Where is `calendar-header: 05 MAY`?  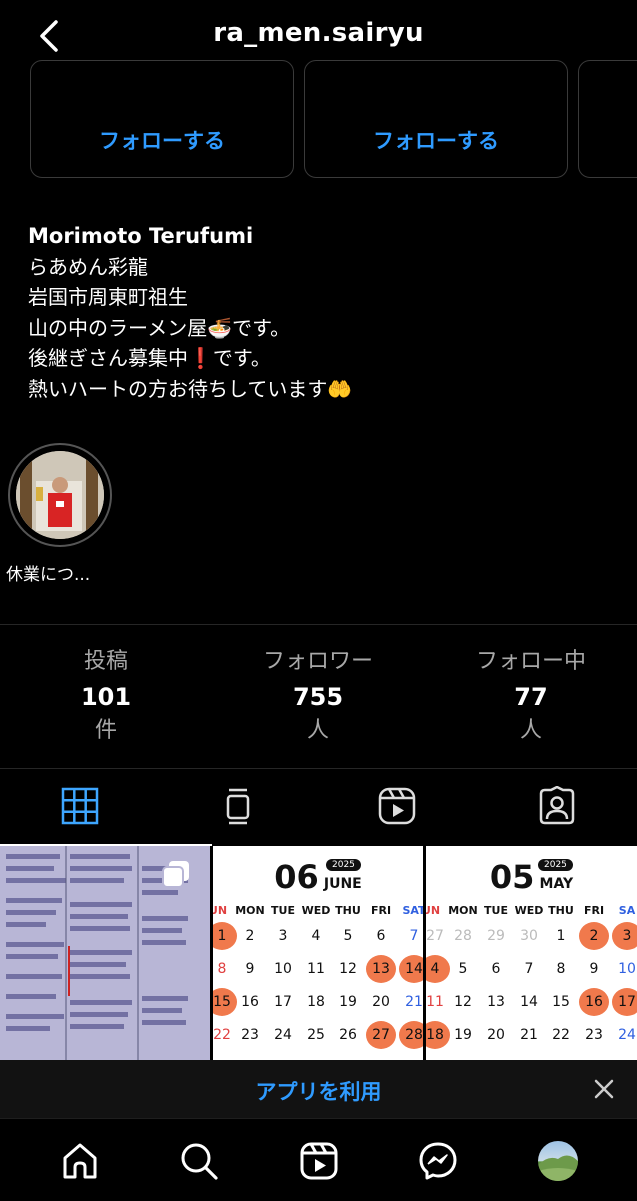
calendar-header: 05 MAY is located at coordinates (531, 877).